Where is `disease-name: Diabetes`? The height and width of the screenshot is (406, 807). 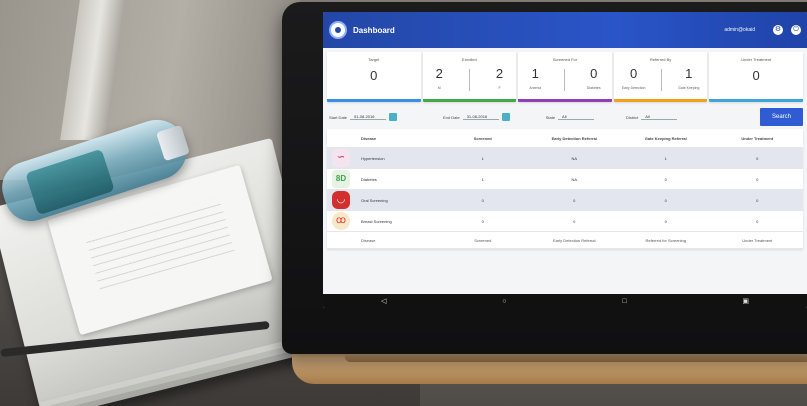
disease-name: Diabetes is located at coordinates (369, 179).